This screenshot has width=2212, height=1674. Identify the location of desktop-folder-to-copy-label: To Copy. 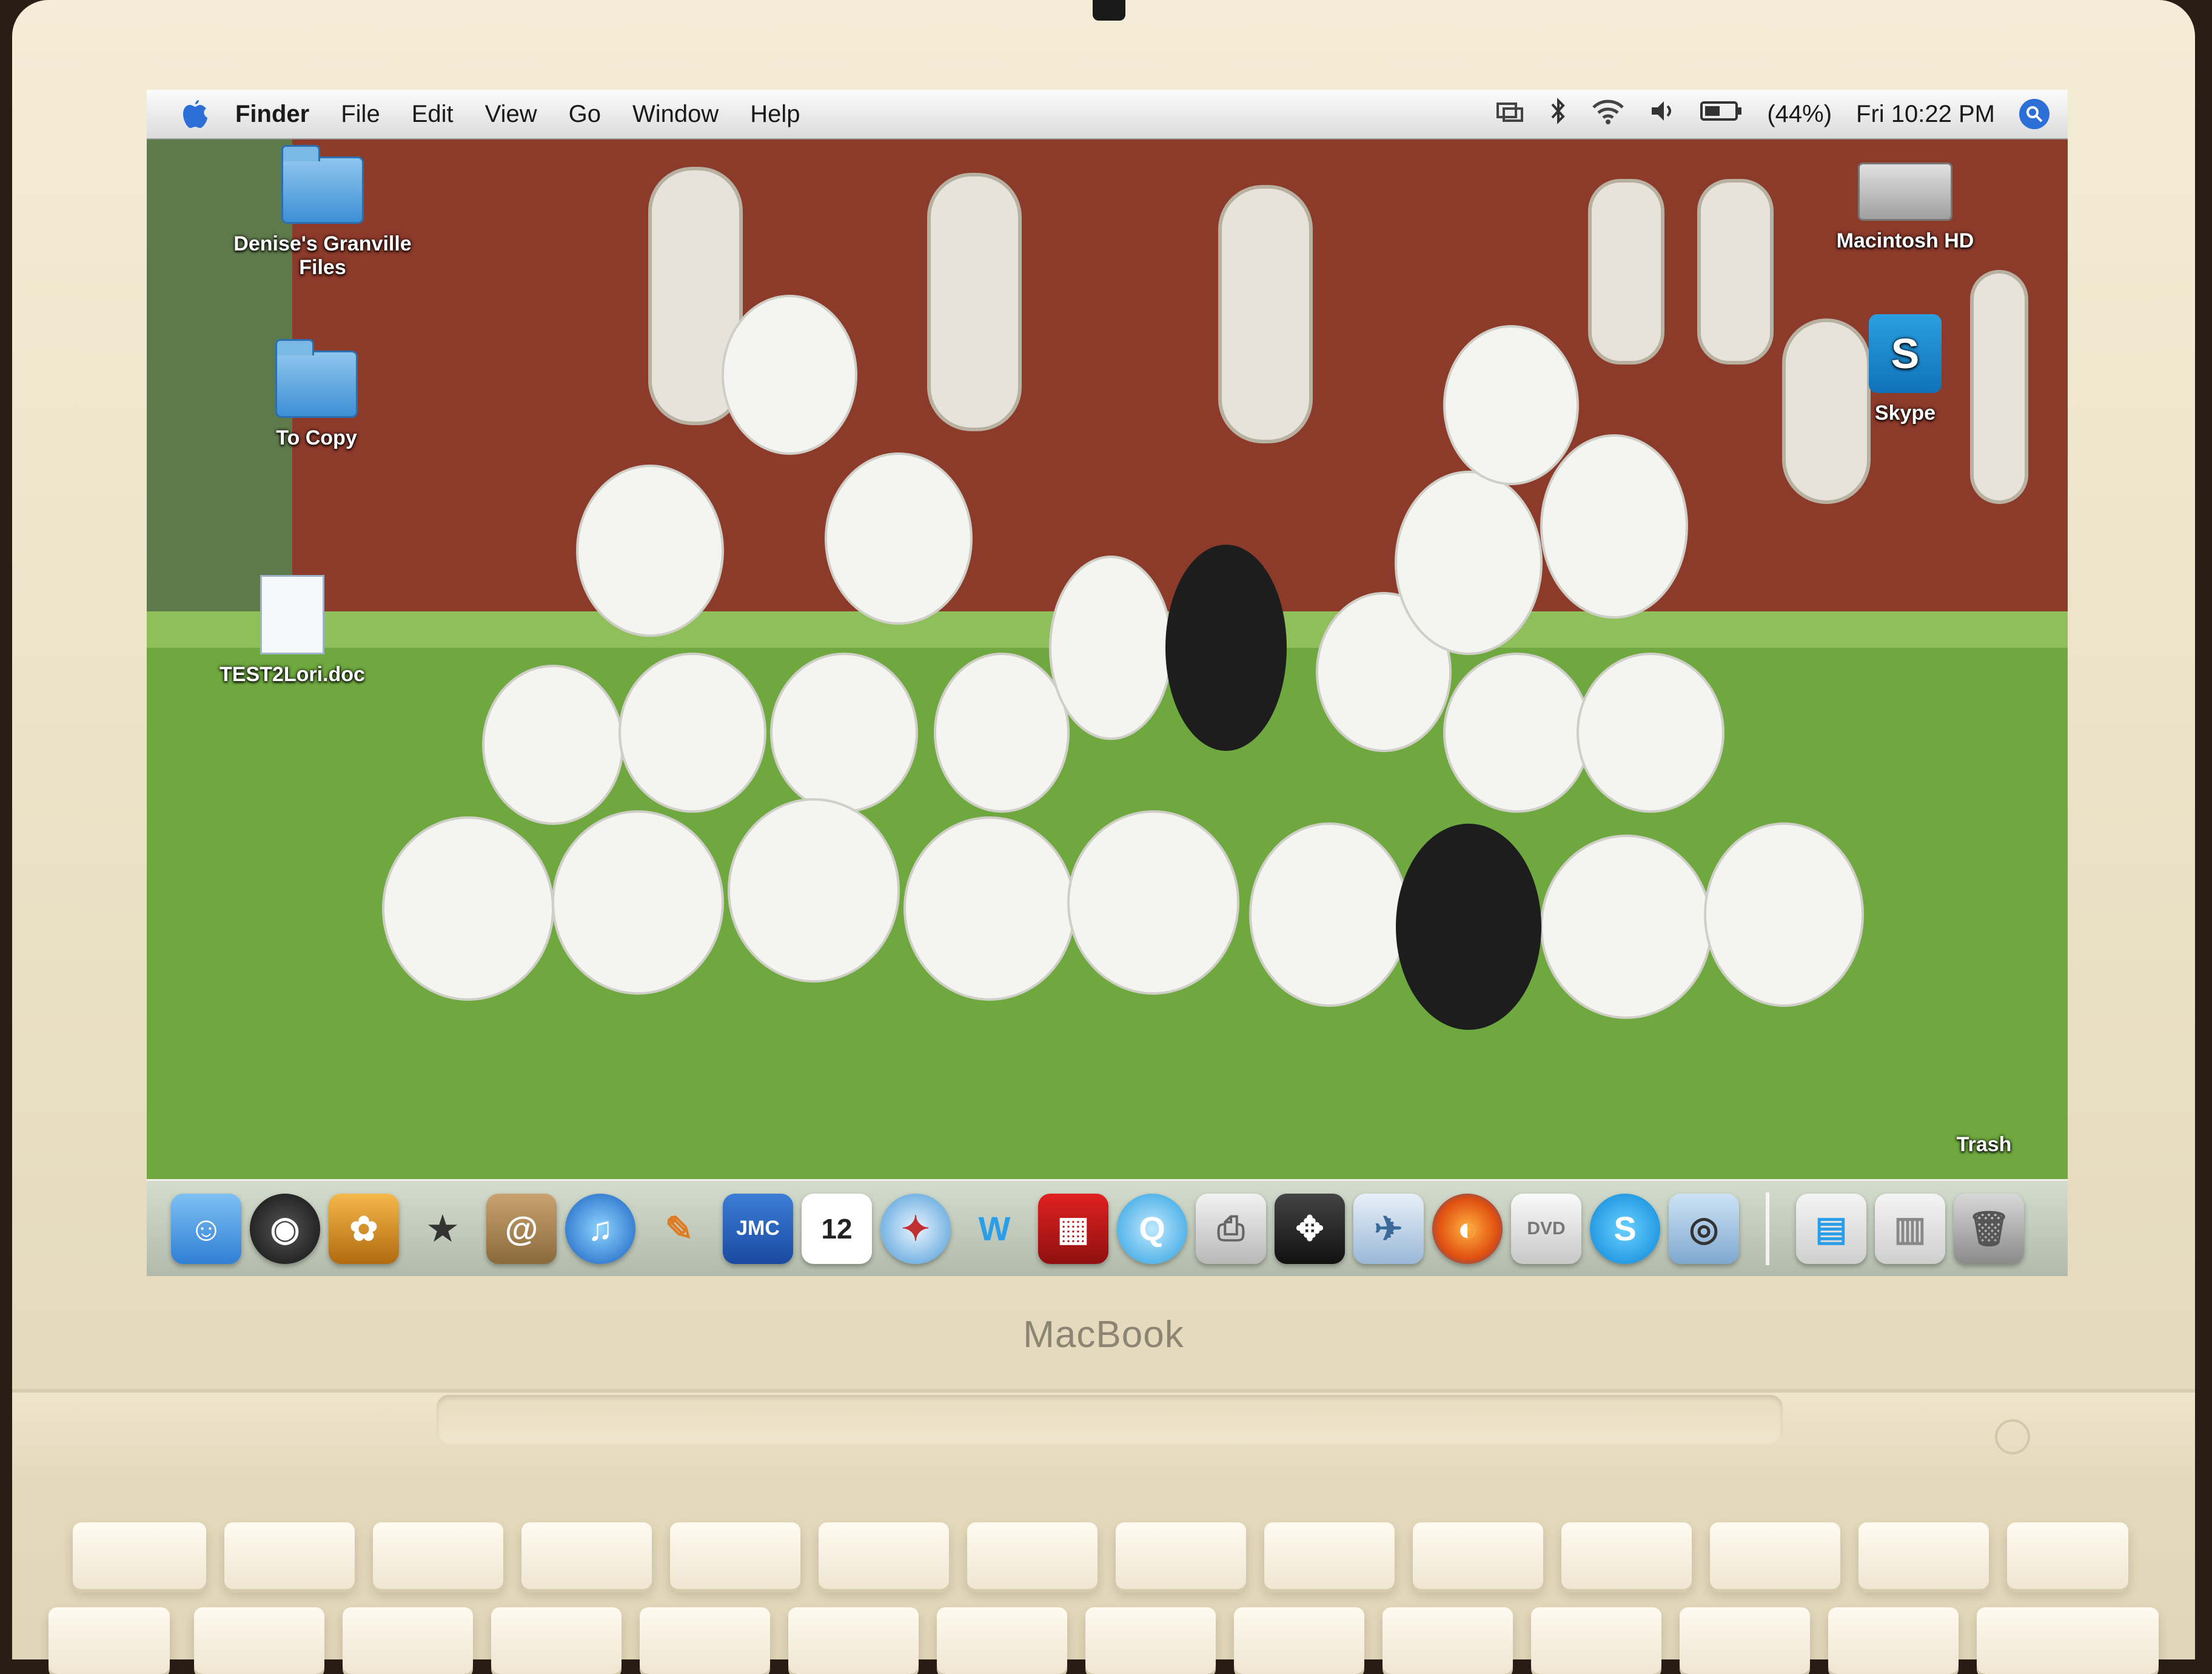
(316, 438).